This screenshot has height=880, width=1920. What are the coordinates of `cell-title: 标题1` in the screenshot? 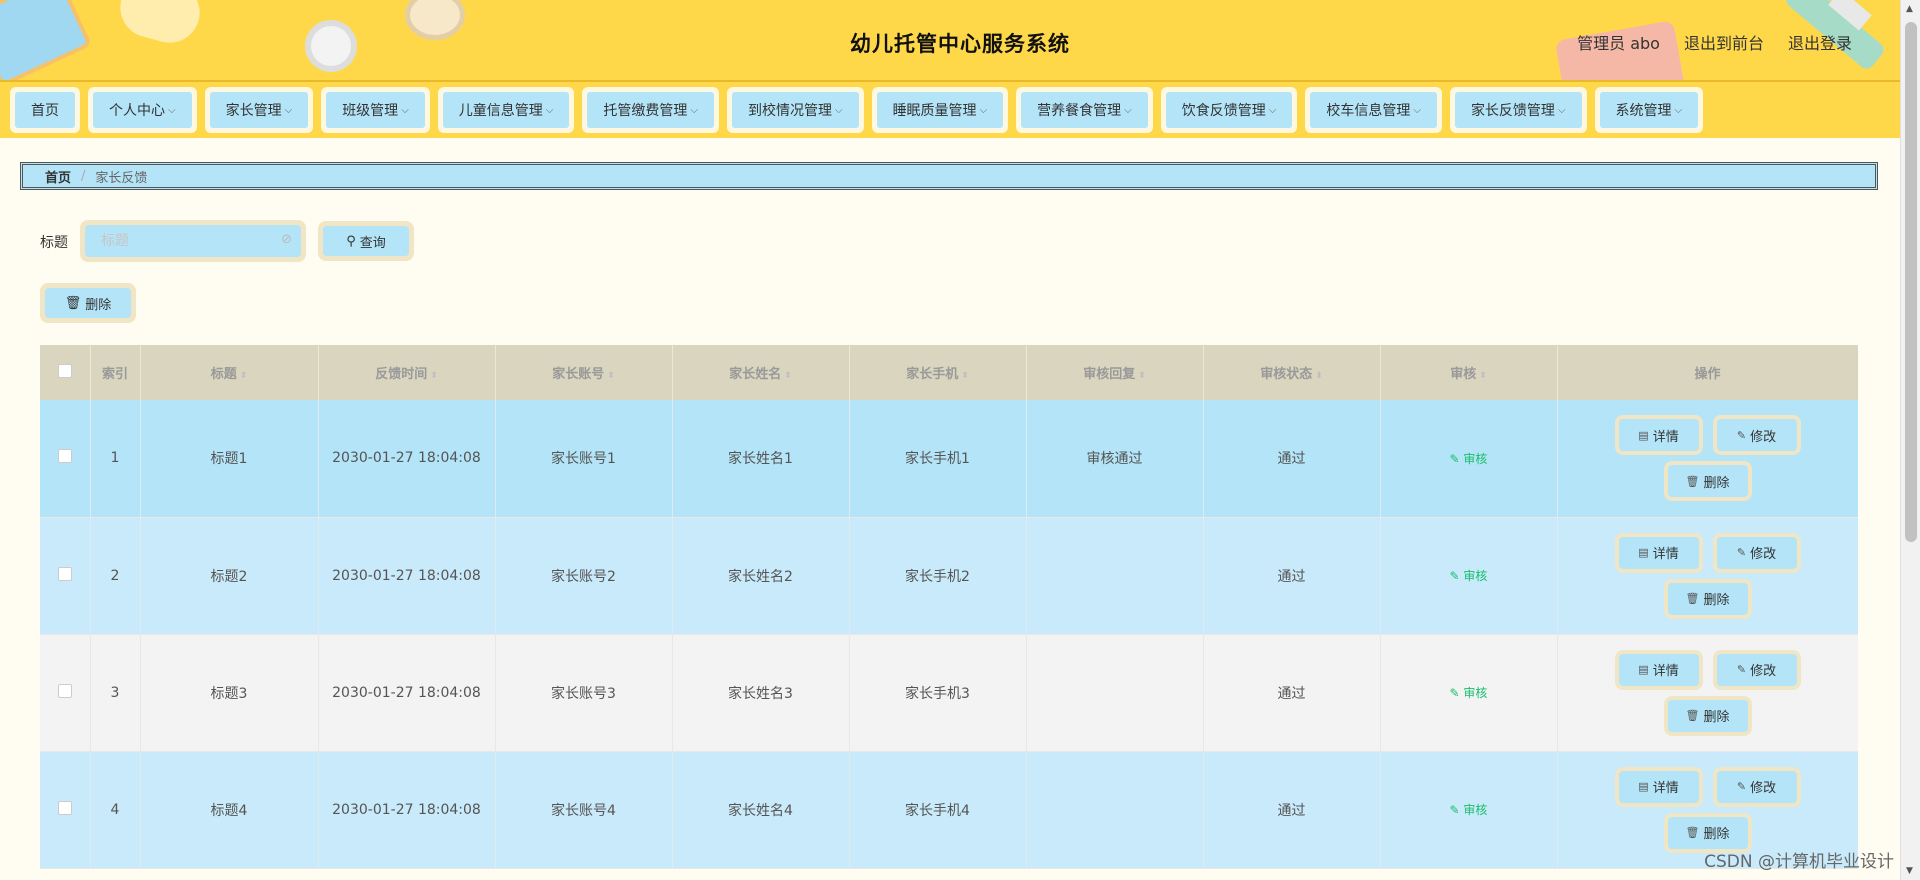 It's located at (229, 459).